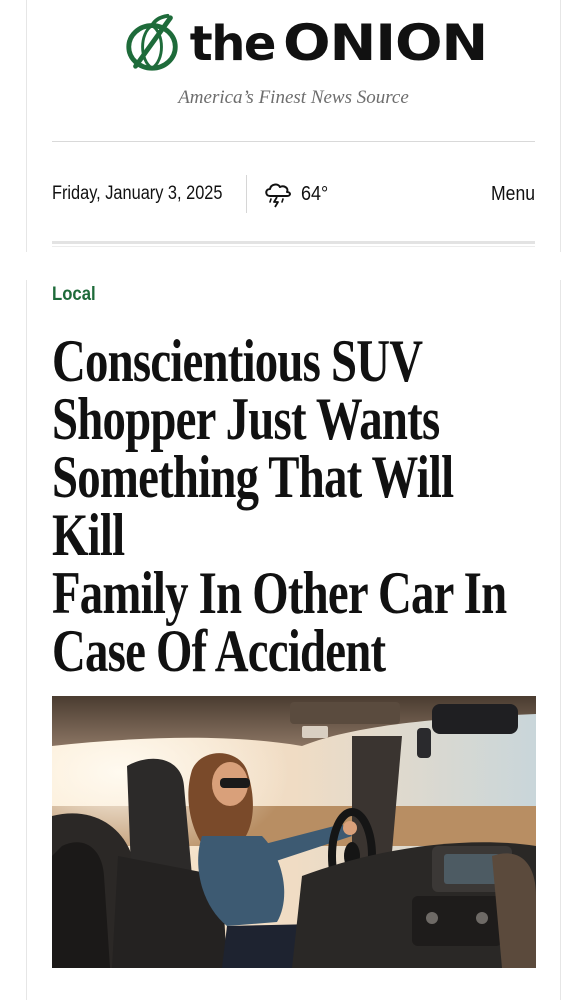 This screenshot has width=587, height=1000. I want to click on logo-text-onion: ONION, so click(385, 43).